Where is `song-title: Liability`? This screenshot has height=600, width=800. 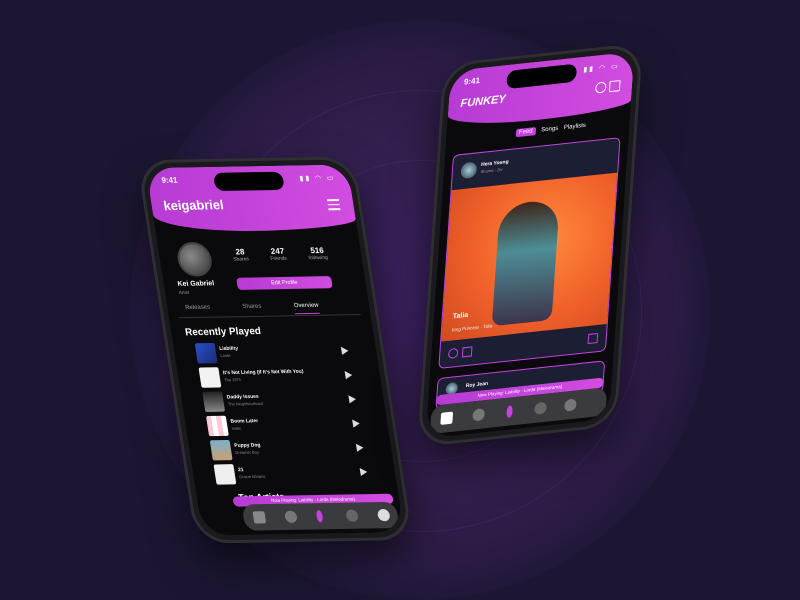
song-title: Liability is located at coordinates (228, 348).